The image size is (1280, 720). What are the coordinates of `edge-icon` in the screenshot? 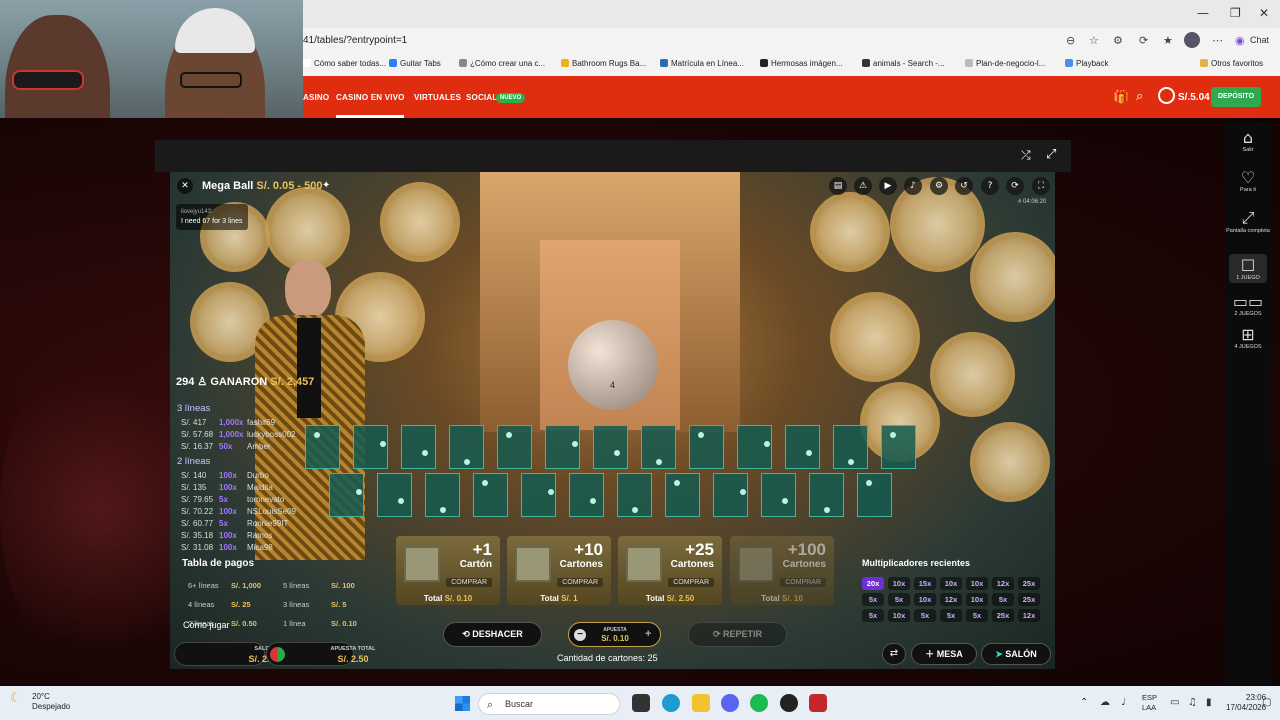 It's located at (671, 703).